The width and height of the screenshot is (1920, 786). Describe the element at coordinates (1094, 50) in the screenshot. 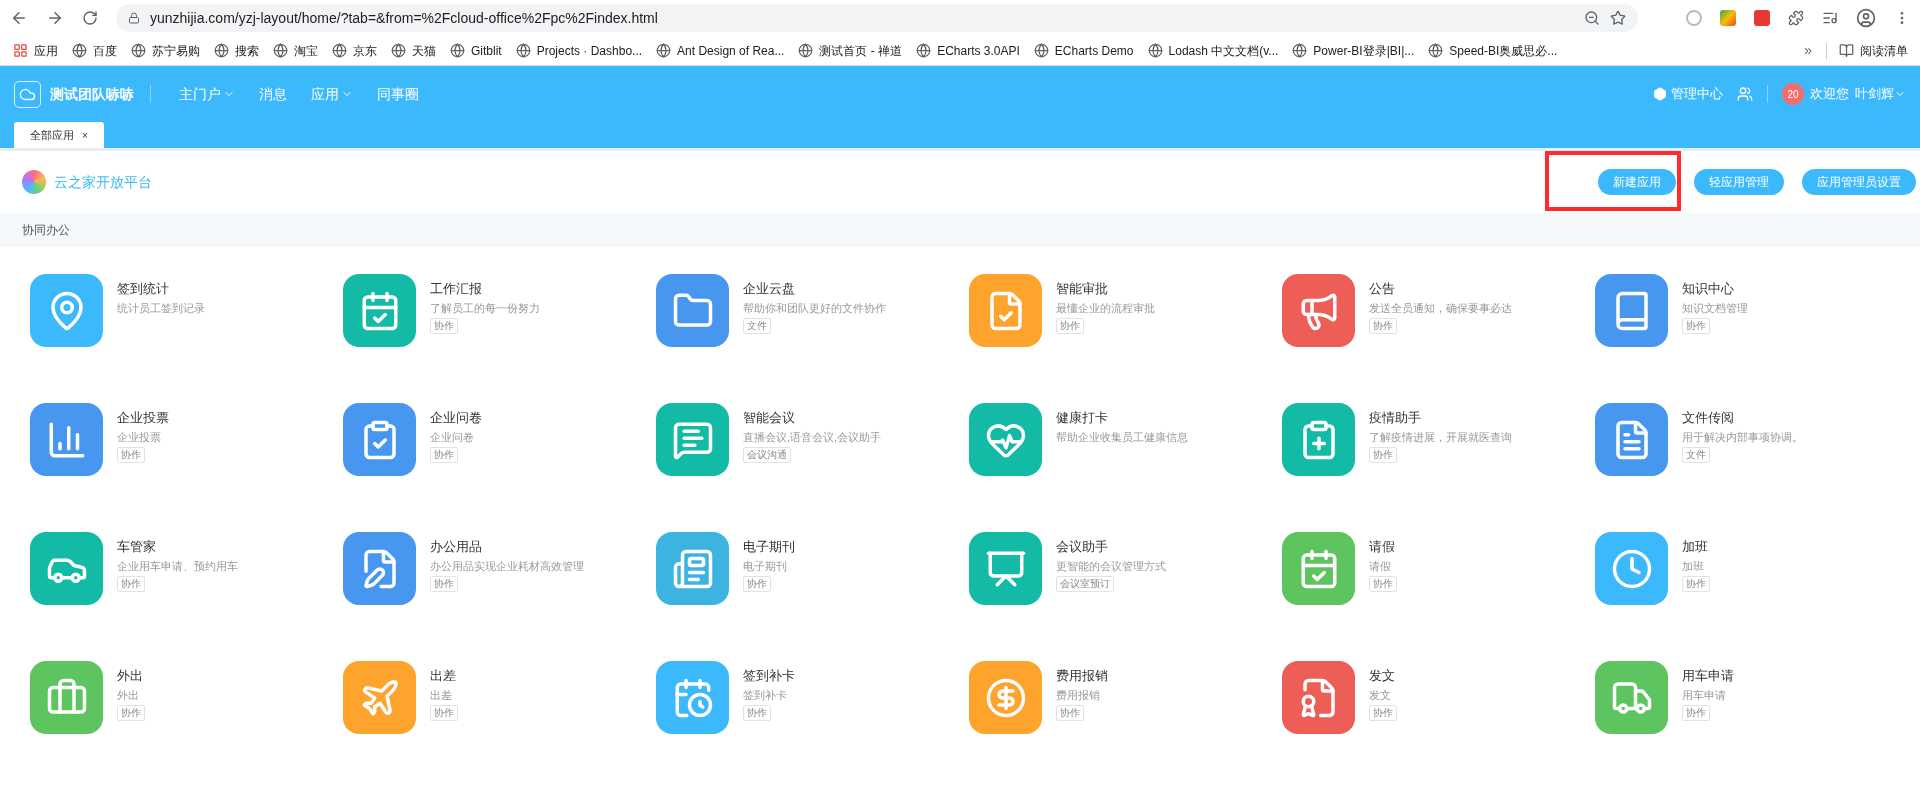

I see `bookmark-link: ECharts Demo` at that location.